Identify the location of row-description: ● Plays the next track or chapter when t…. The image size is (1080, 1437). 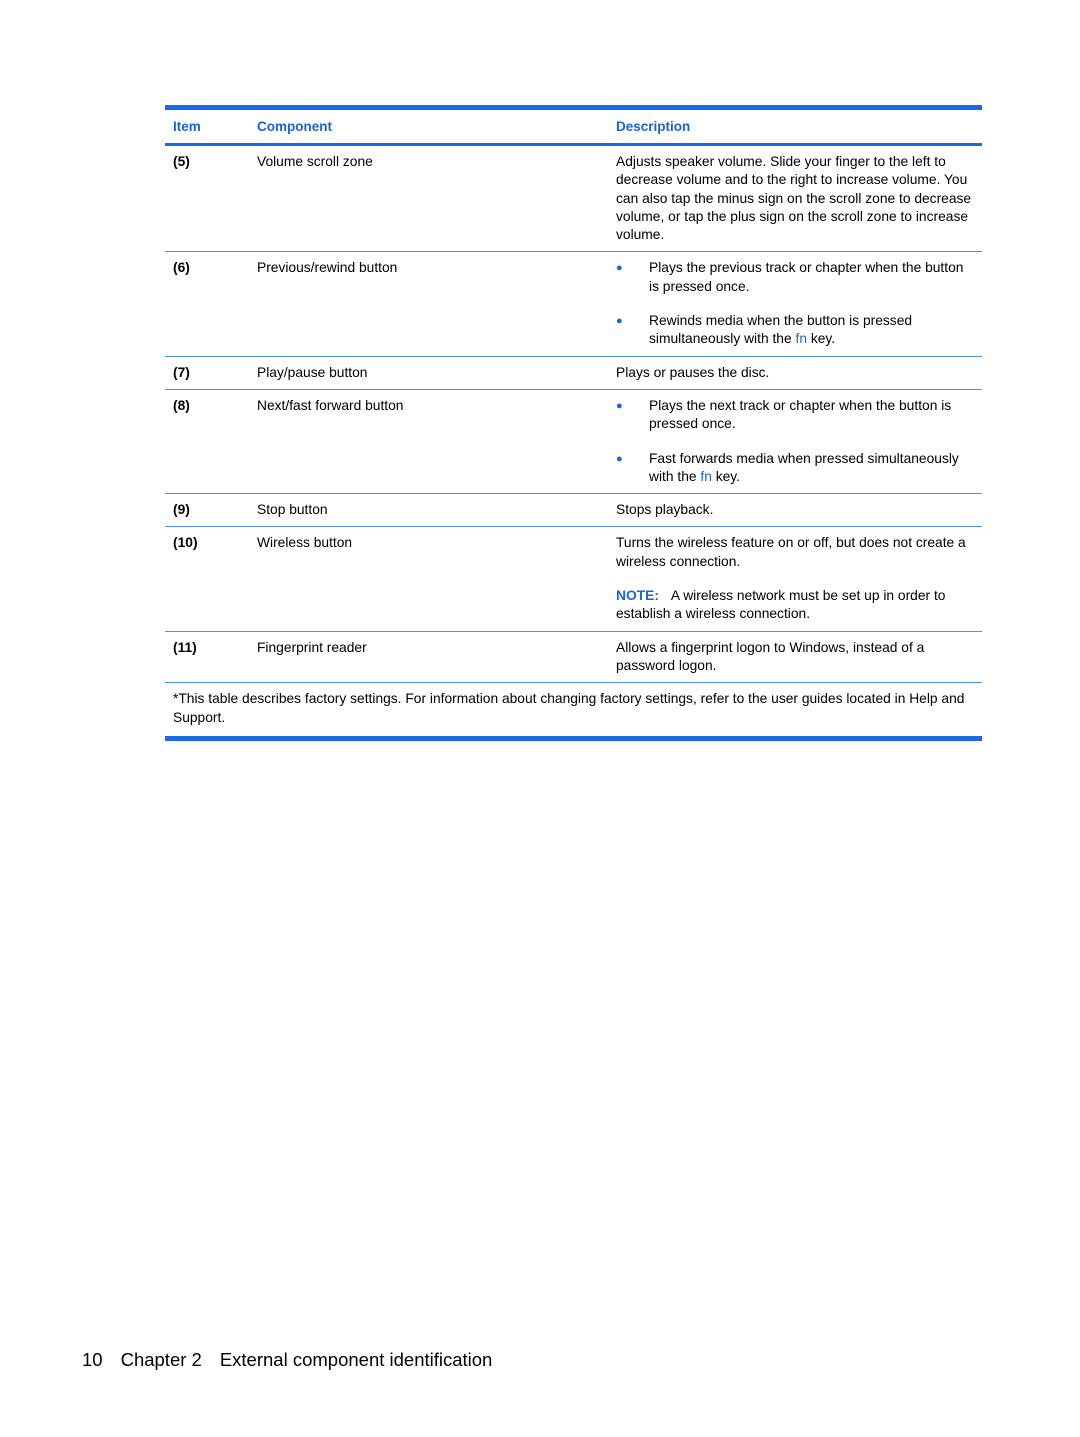
(799, 441).